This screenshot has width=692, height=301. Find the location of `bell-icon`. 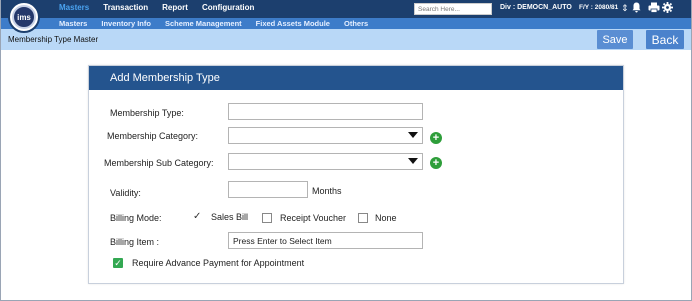

bell-icon is located at coordinates (636, 9).